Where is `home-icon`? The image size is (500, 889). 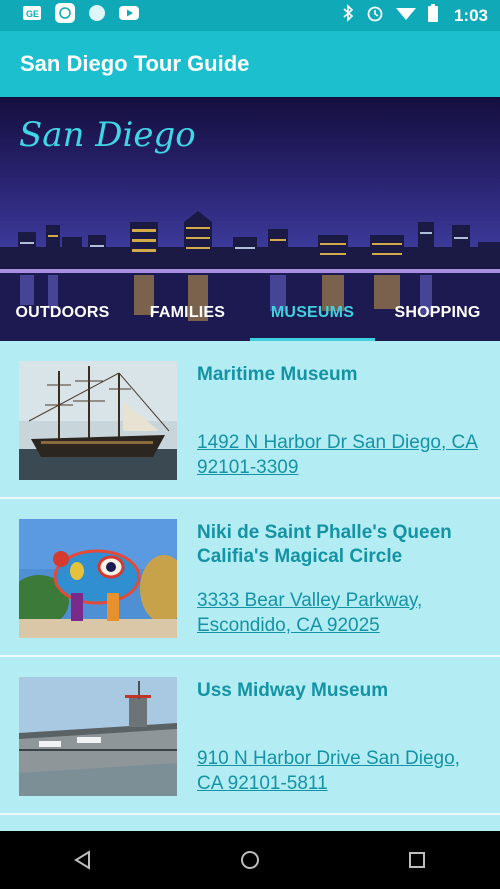 home-icon is located at coordinates (250, 860).